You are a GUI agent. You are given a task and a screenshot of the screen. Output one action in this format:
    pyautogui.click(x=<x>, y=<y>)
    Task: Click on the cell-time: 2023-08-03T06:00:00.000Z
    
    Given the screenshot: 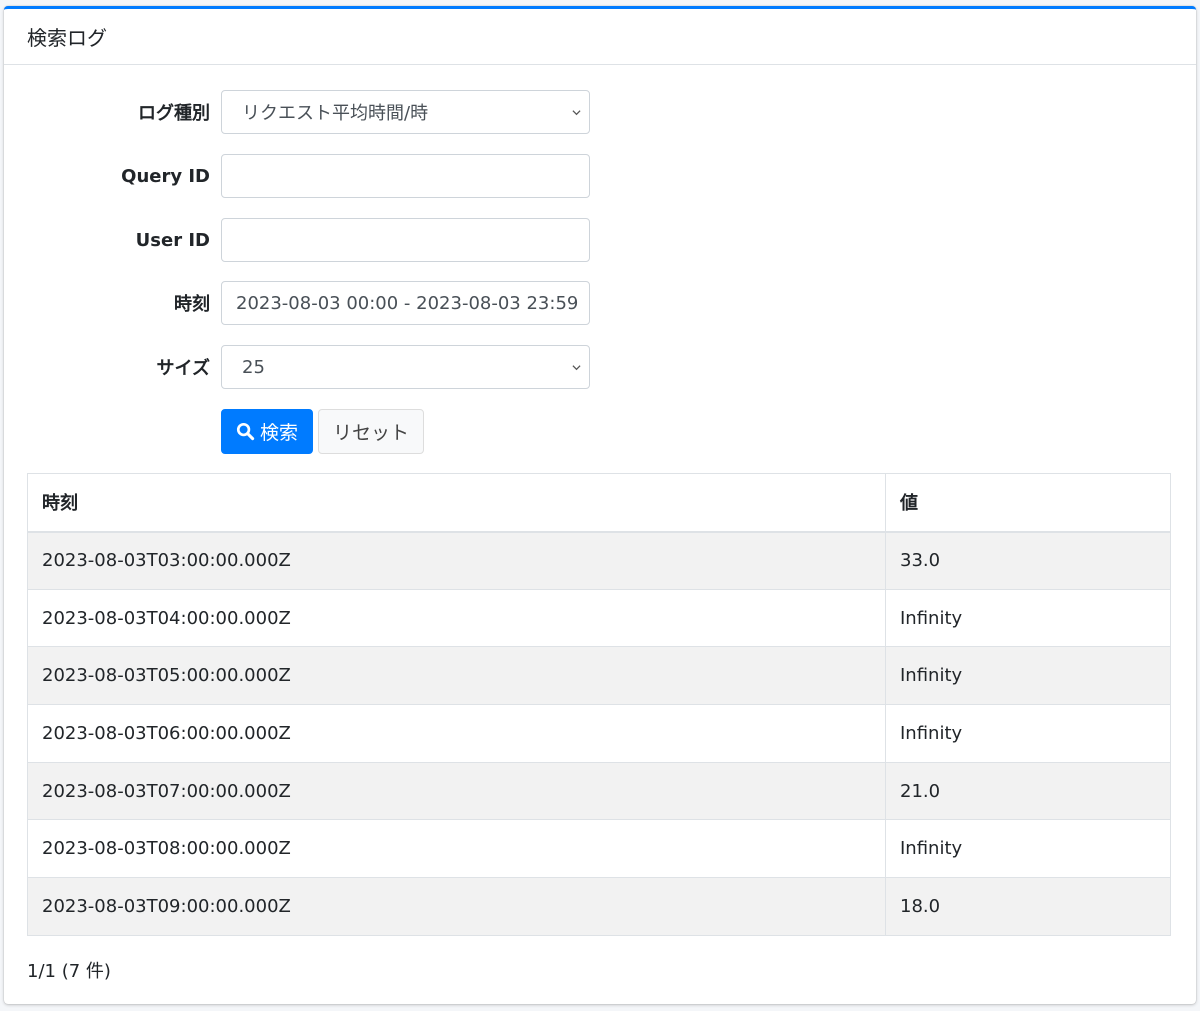 What is the action you would take?
    pyautogui.click(x=456, y=733)
    